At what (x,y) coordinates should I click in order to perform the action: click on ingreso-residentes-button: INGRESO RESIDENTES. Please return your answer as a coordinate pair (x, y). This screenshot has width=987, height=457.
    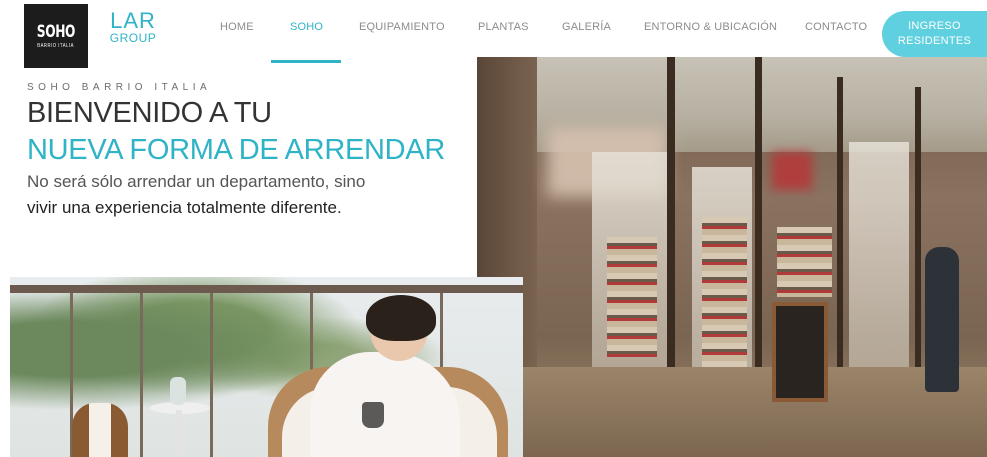
    Looking at the image, I should click on (934, 34).